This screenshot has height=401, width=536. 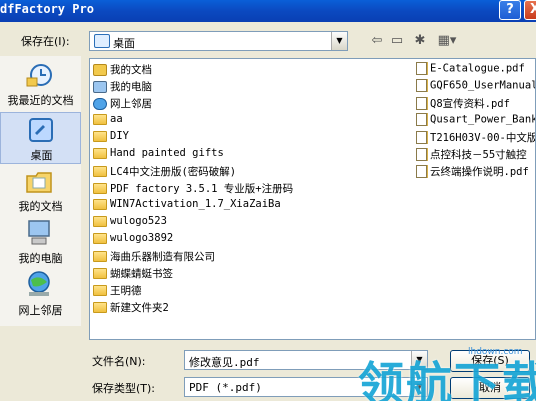 What do you see at coordinates (268, 11) in the screenshot?
I see `title-bar: dfFactory Pro ? X` at bounding box center [268, 11].